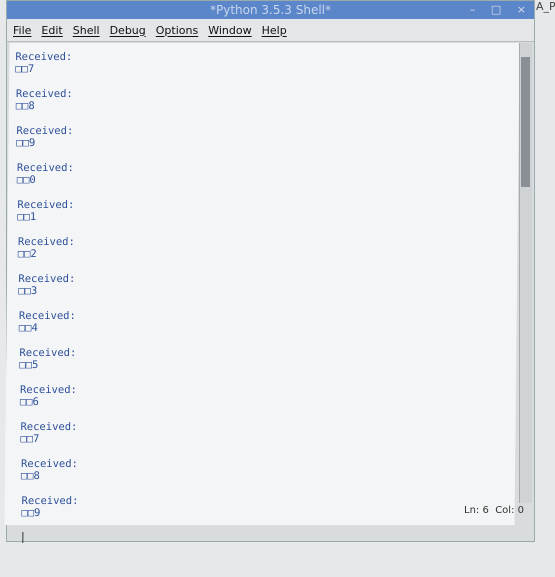  Describe the element at coordinates (26, 143) in the screenshot. I see `received-value: □□9` at that location.